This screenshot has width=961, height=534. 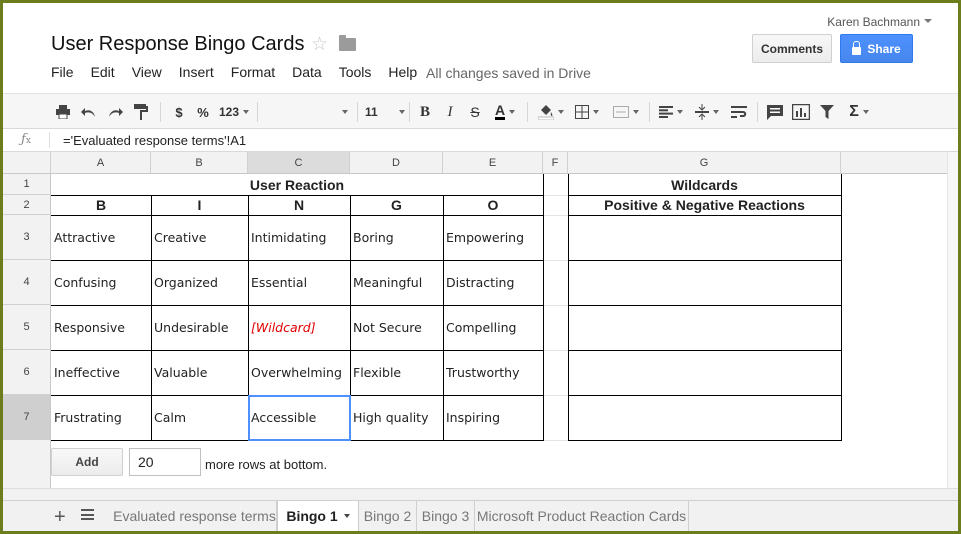 I want to click on row-header-7: 7, so click(x=27, y=417).